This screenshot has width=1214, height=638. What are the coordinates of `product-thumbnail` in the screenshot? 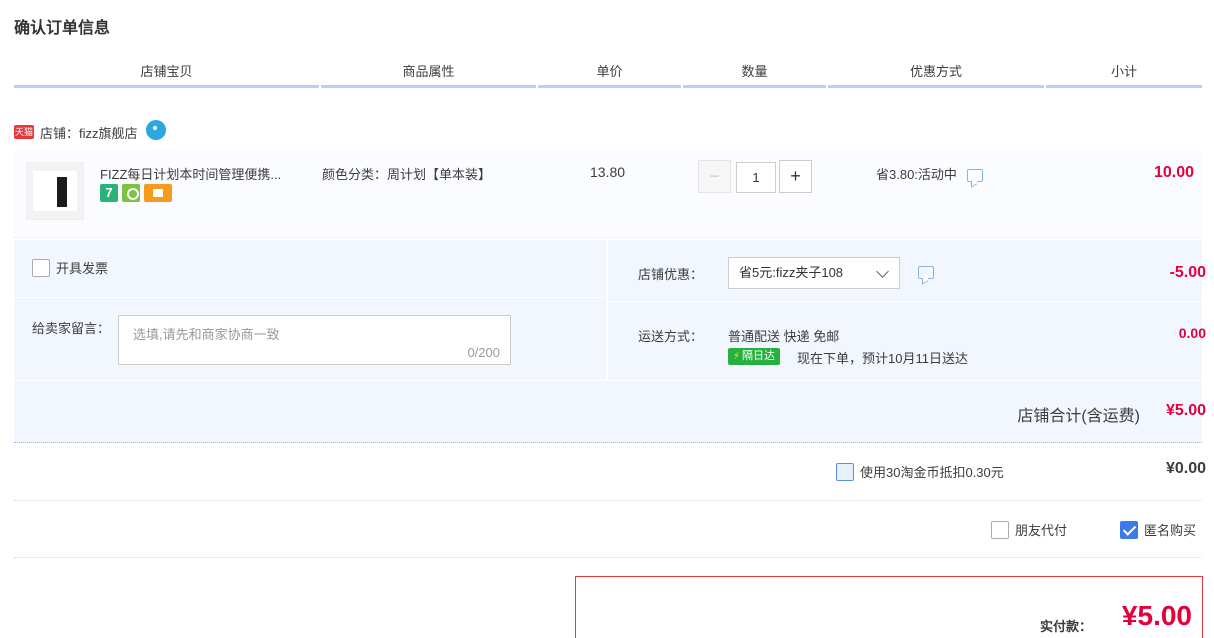 It's located at (55, 191).